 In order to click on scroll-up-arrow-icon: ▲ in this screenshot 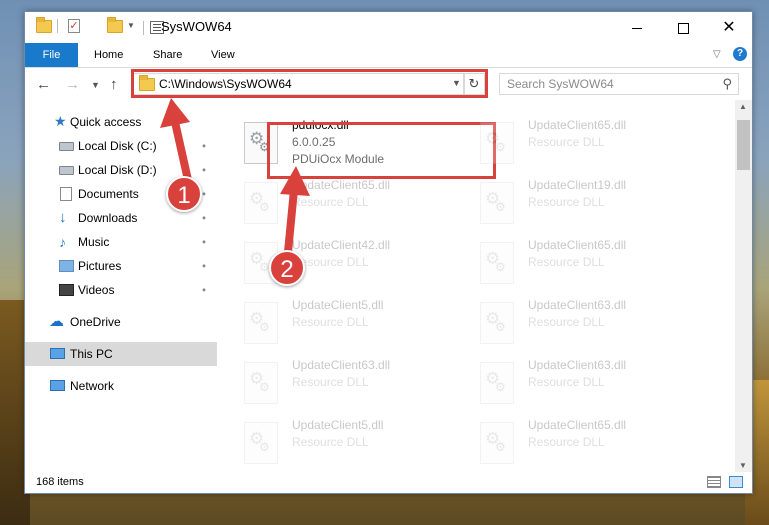, I will do `click(743, 106)`.